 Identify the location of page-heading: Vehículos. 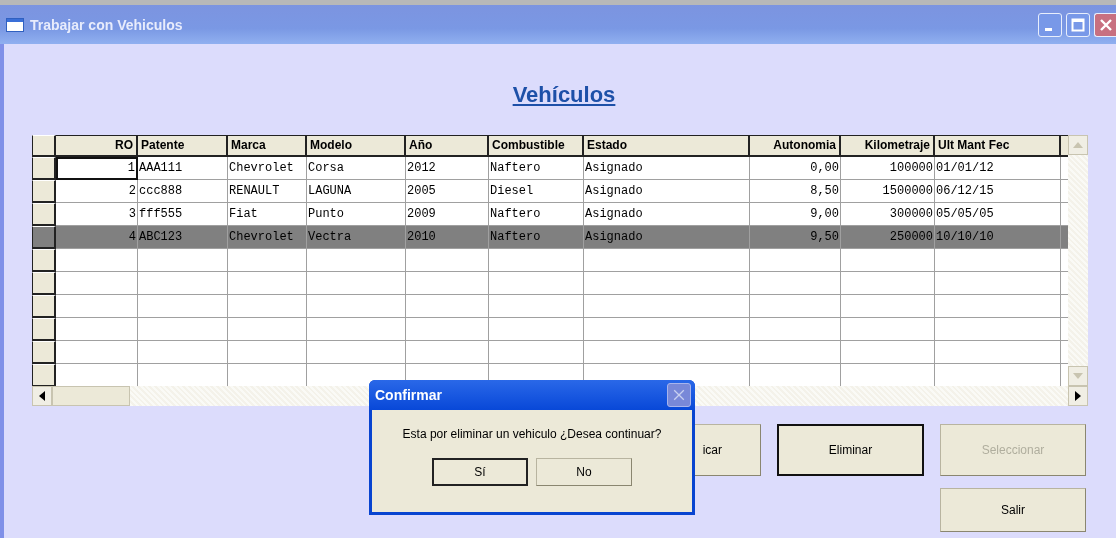
(564, 95).